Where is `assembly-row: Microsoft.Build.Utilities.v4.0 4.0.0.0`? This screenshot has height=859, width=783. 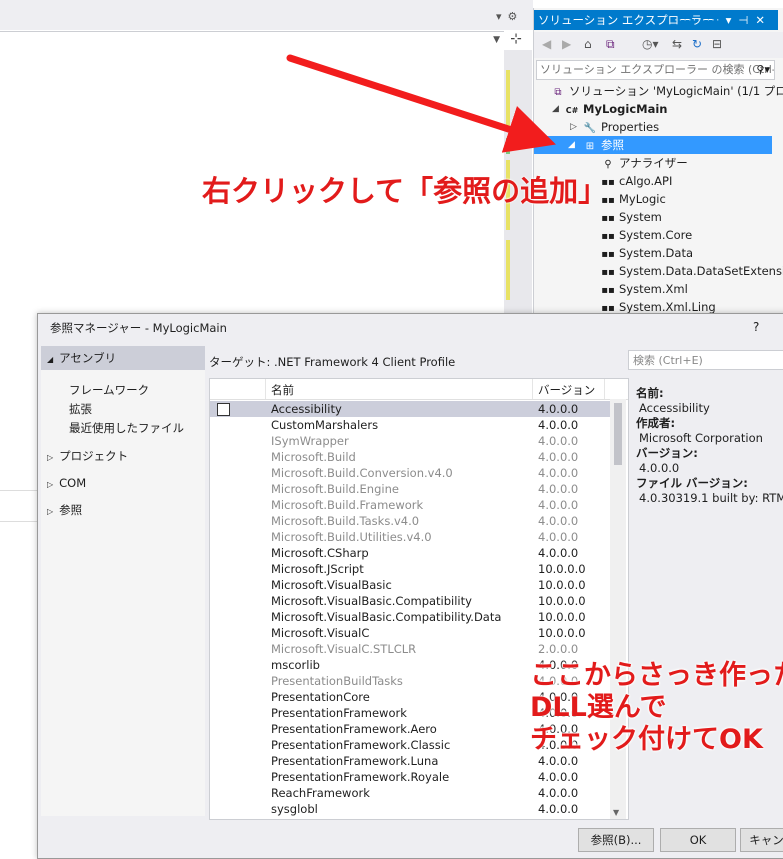 assembly-row: Microsoft.Build.Utilities.v4.0 4.0.0.0 is located at coordinates (410, 537).